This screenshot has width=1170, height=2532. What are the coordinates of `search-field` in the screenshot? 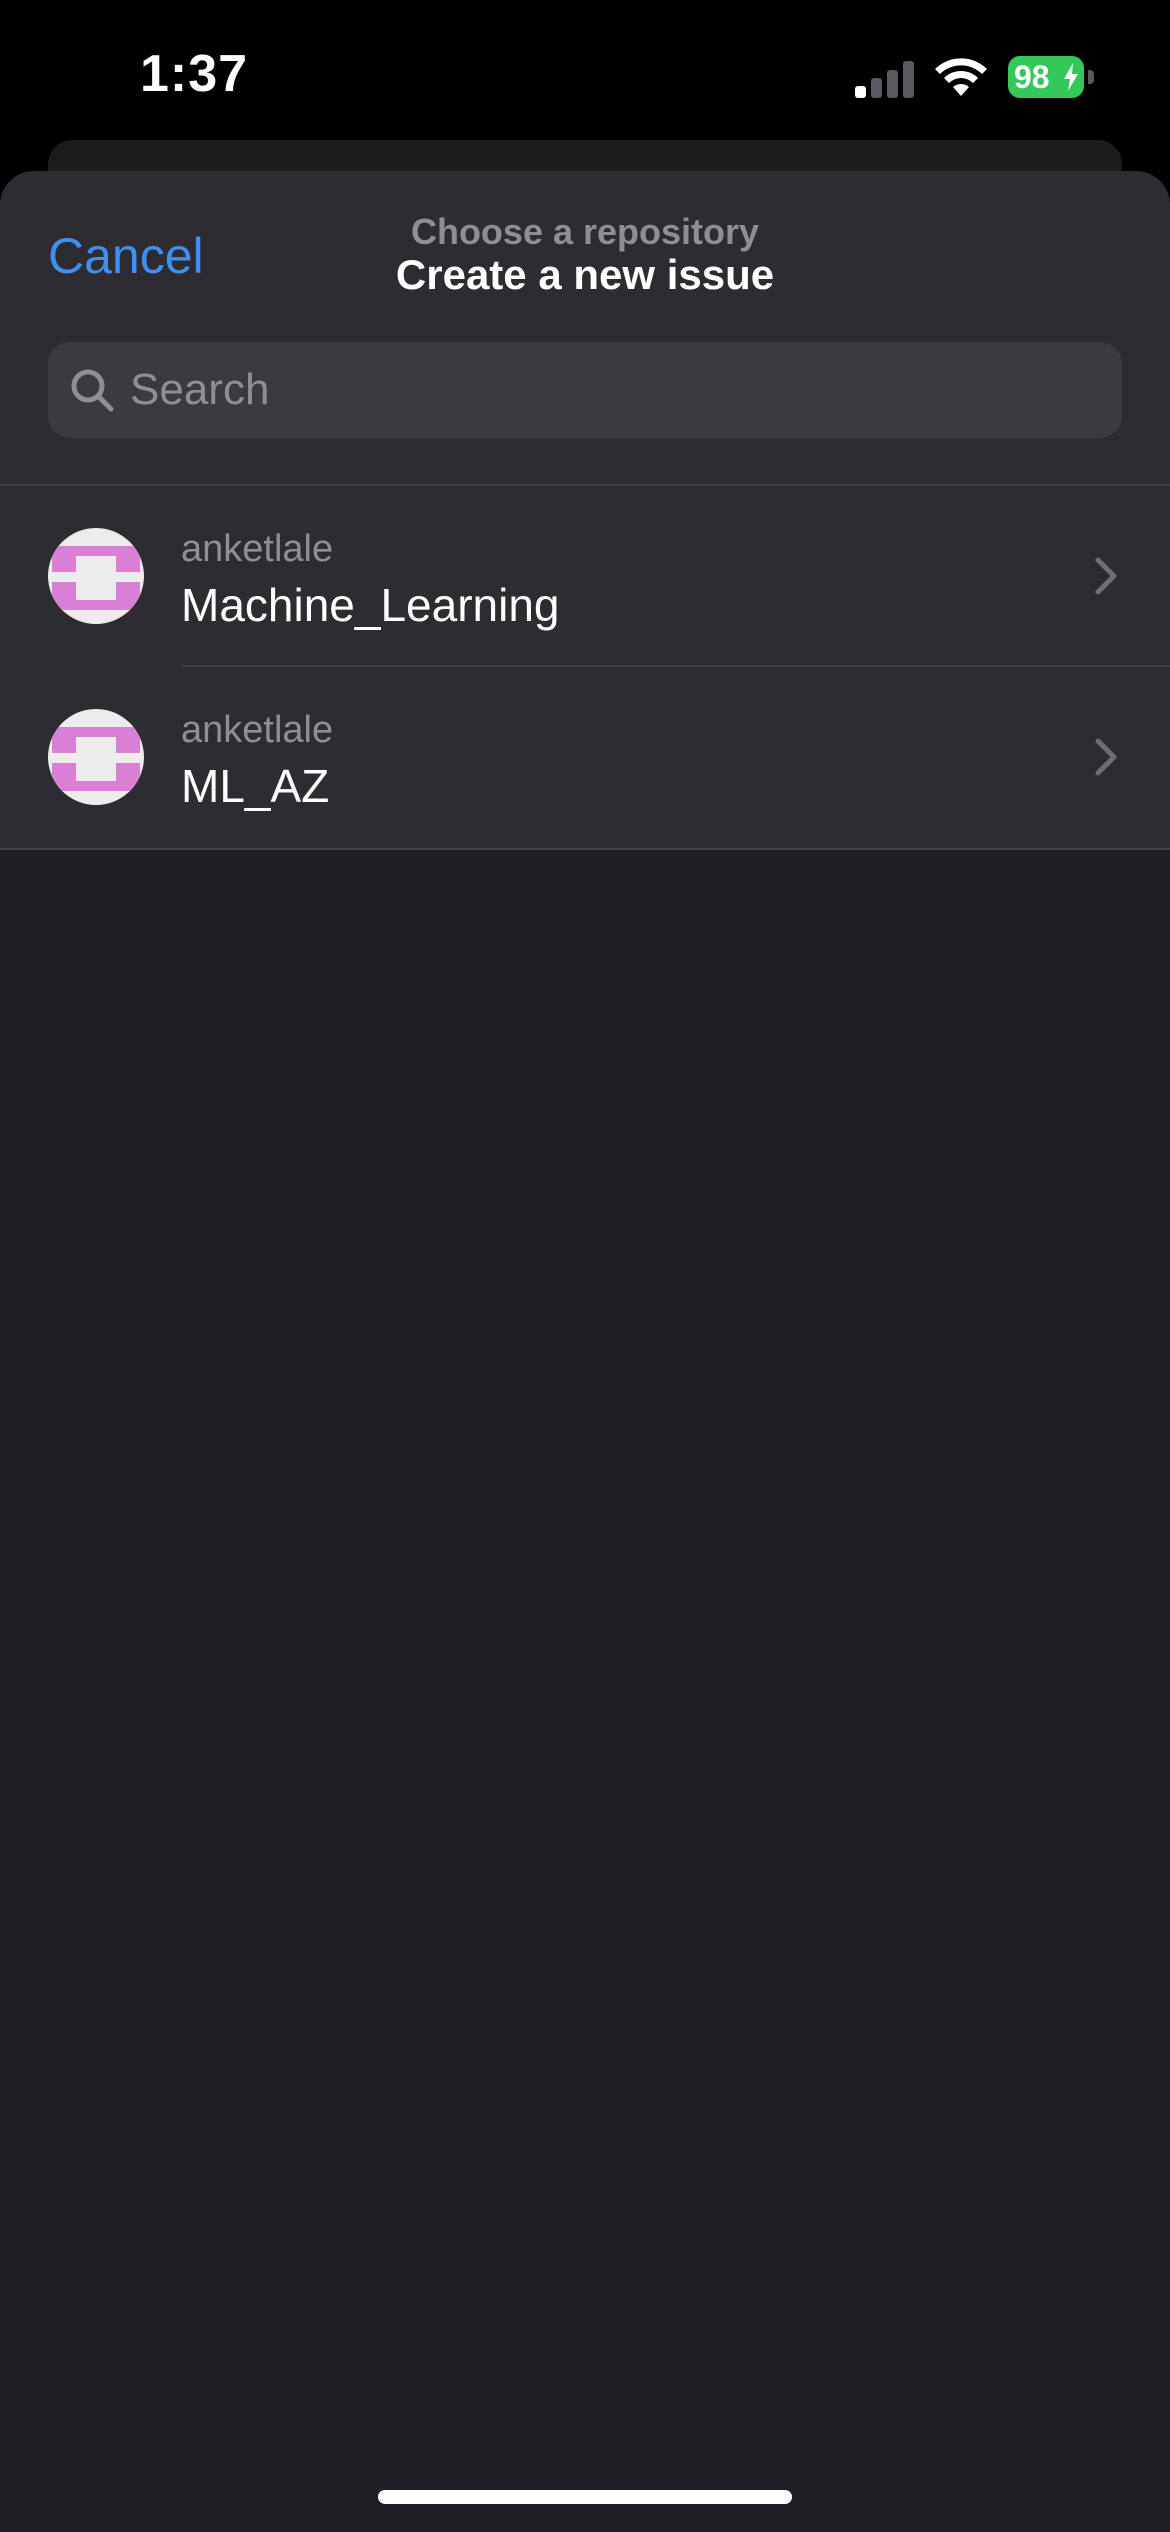 It's located at (585, 390).